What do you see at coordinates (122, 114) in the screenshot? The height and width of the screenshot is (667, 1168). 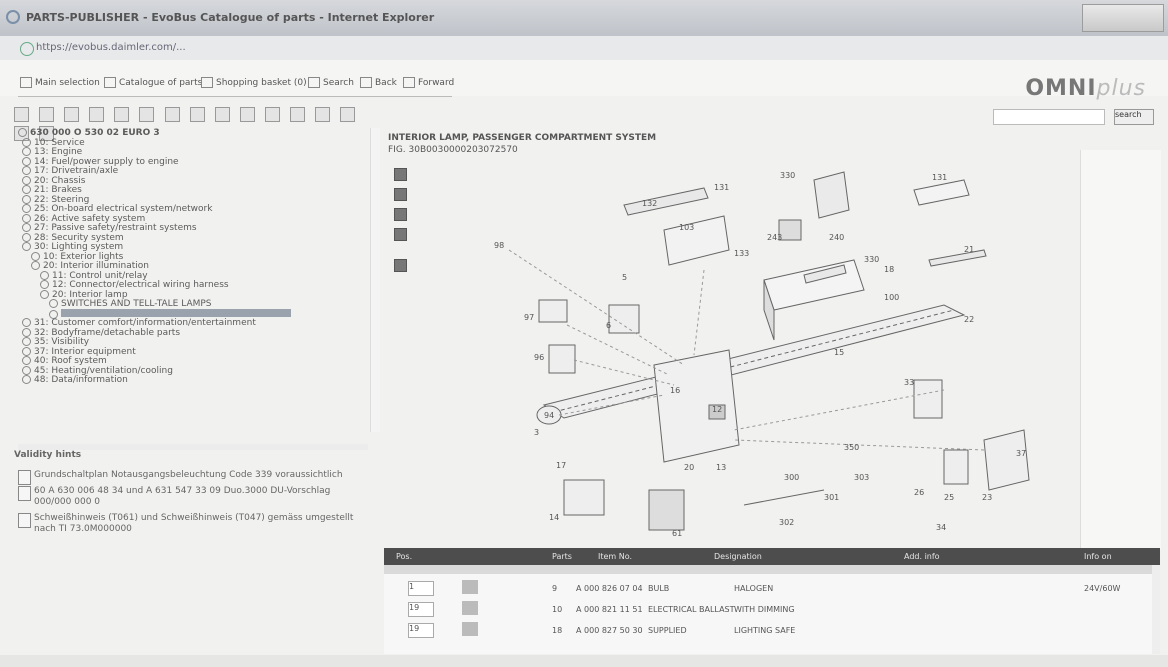 I see `rewind-icon` at bounding box center [122, 114].